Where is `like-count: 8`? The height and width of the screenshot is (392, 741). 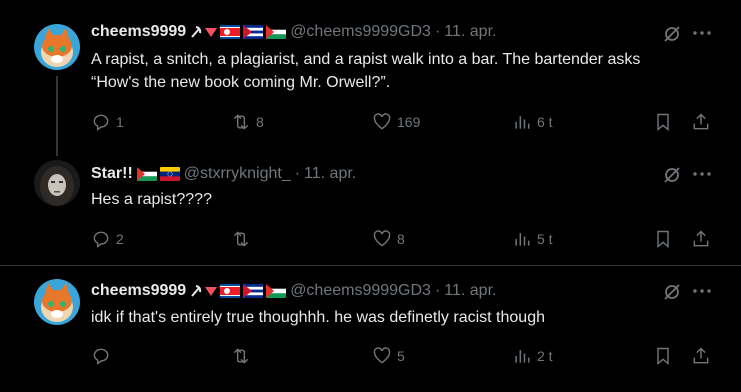
like-count: 8 is located at coordinates (401, 239).